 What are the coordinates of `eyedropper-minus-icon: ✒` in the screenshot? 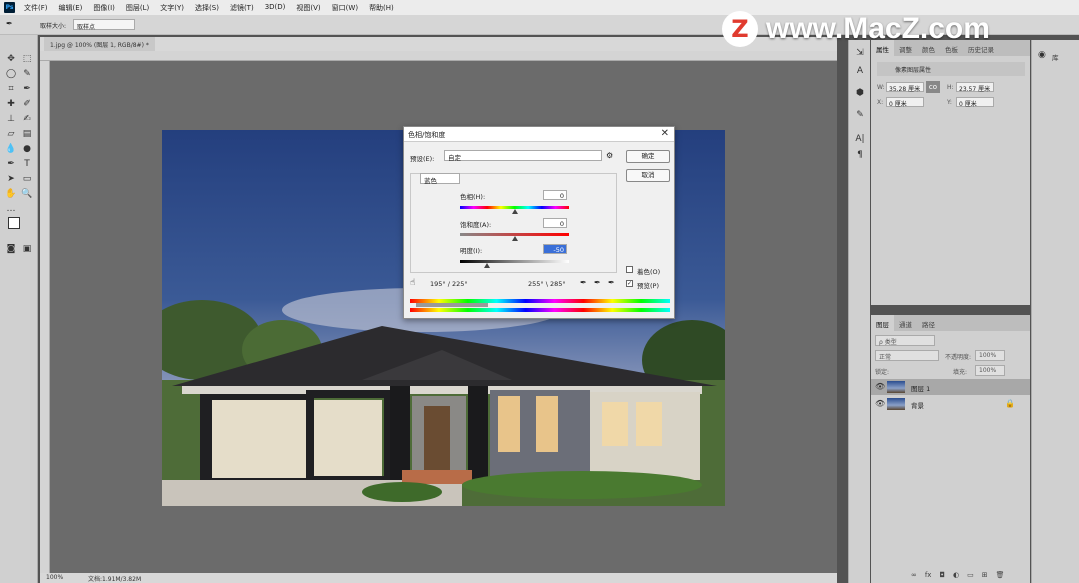 It's located at (611, 282).